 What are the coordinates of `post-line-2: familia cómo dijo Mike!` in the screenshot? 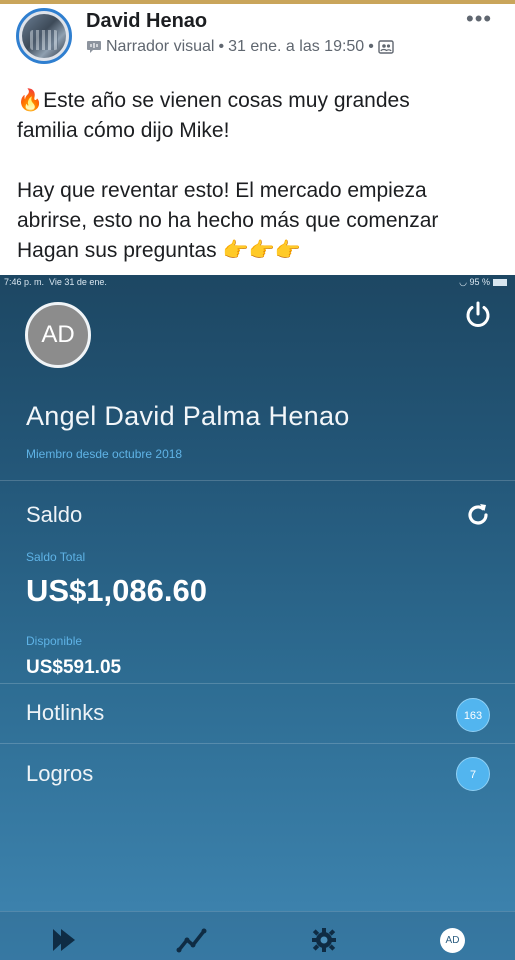 It's located at (123, 130).